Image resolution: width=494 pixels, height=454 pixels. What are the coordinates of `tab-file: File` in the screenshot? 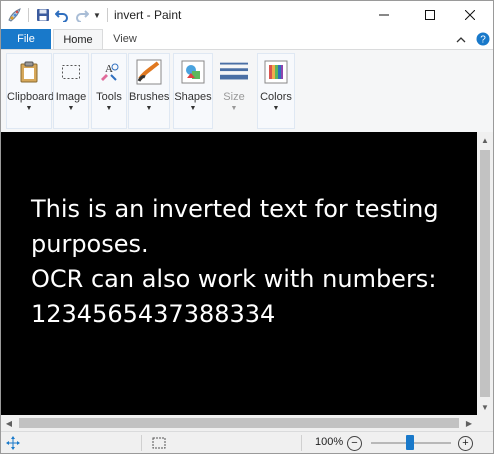 It's located at (26, 39).